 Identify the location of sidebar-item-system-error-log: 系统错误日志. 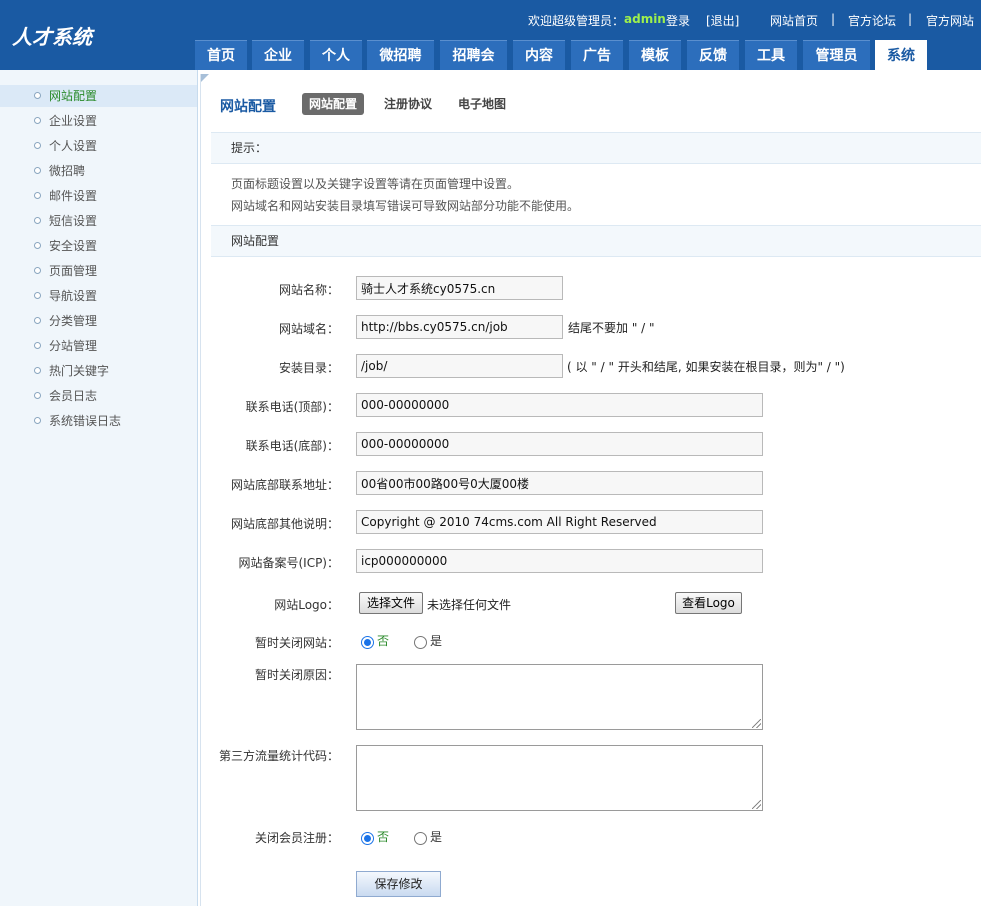
(98, 421).